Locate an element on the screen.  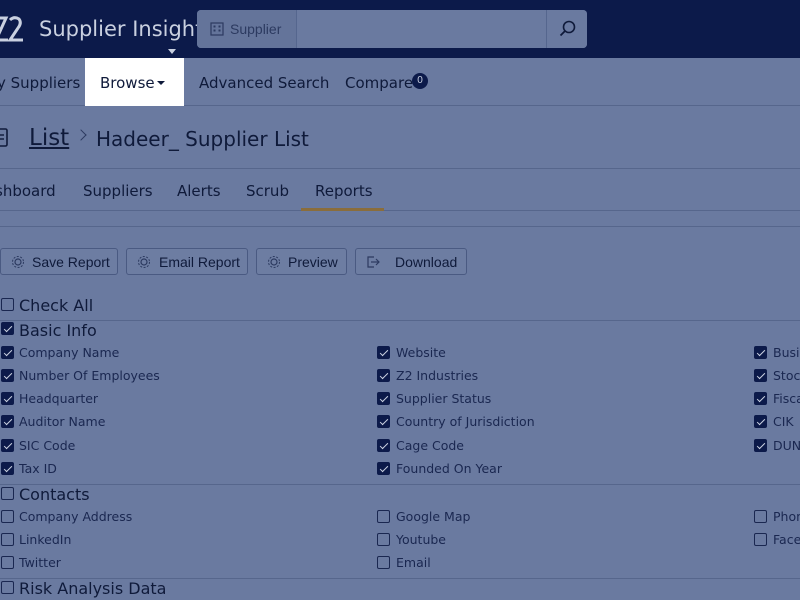
compare-count-badge: 0 is located at coordinates (420, 81).